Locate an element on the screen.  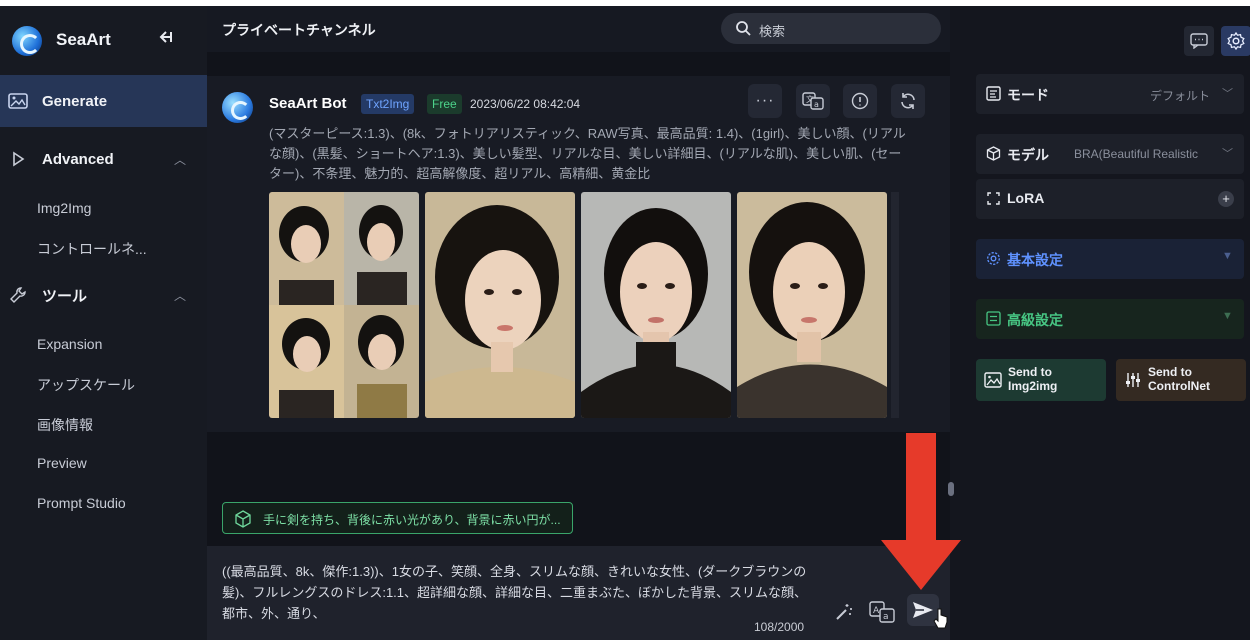
sidebar-item-label: ツール is located at coordinates (65, 296).